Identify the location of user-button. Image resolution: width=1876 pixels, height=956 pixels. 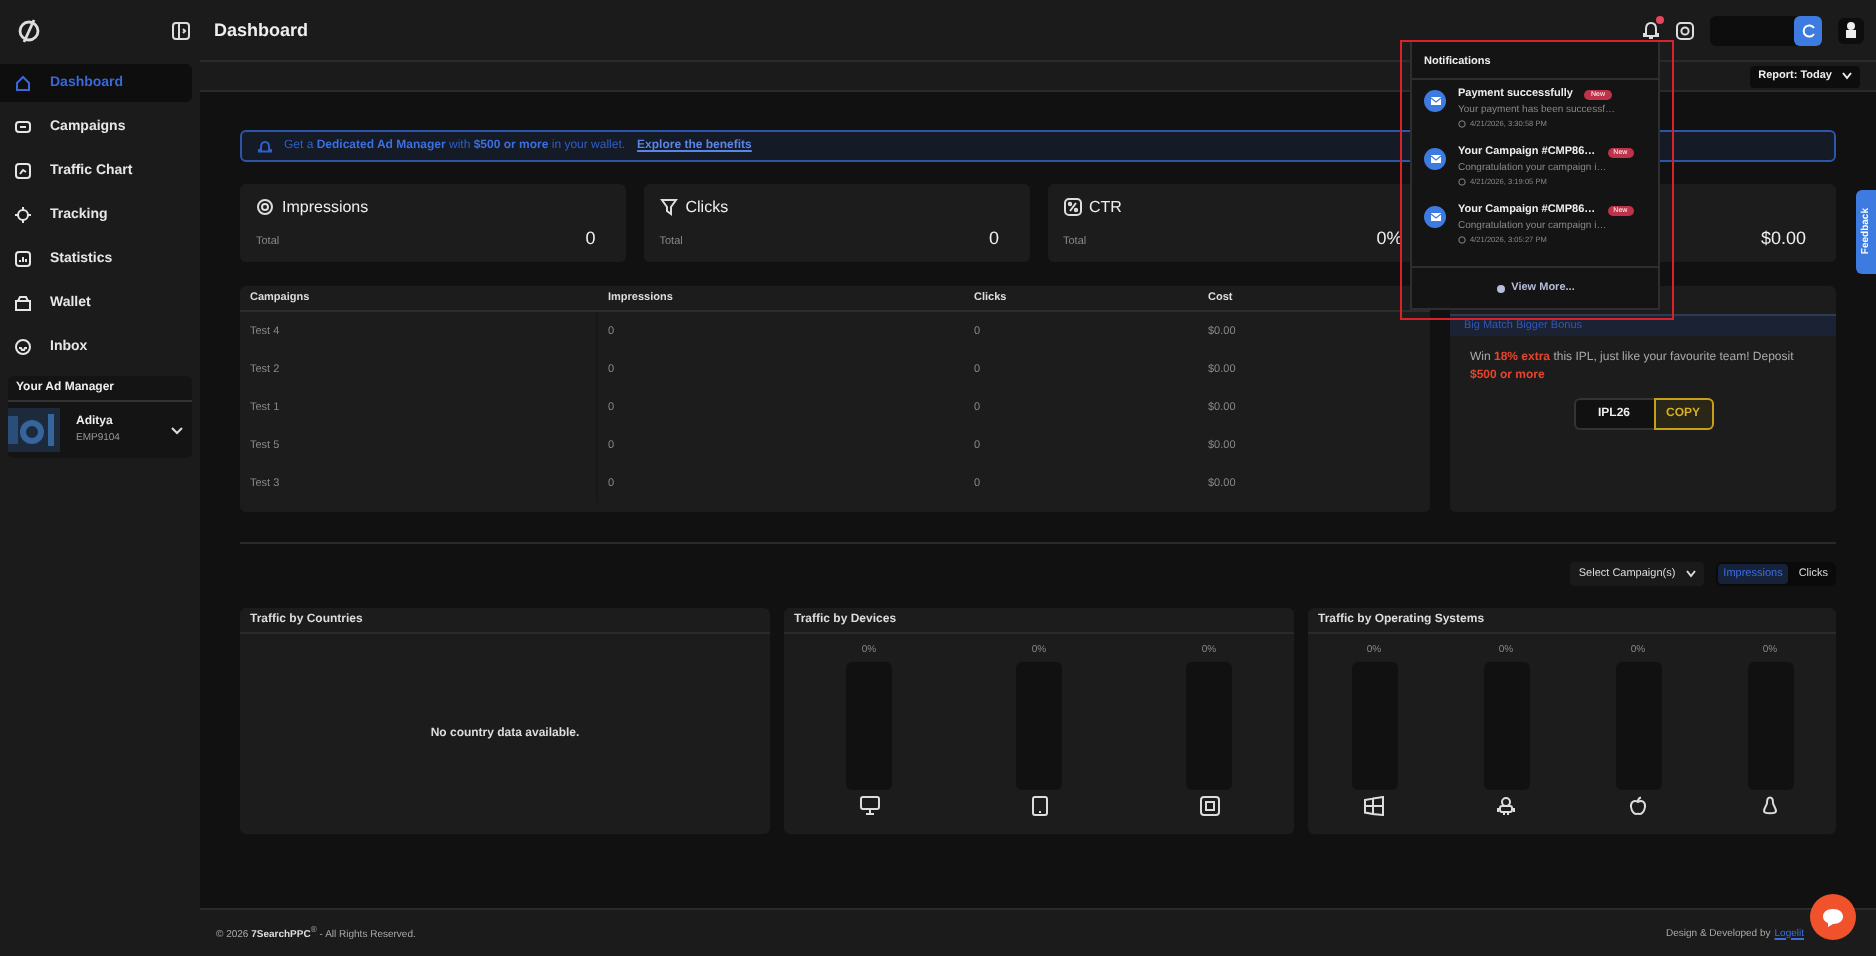
(1851, 30).